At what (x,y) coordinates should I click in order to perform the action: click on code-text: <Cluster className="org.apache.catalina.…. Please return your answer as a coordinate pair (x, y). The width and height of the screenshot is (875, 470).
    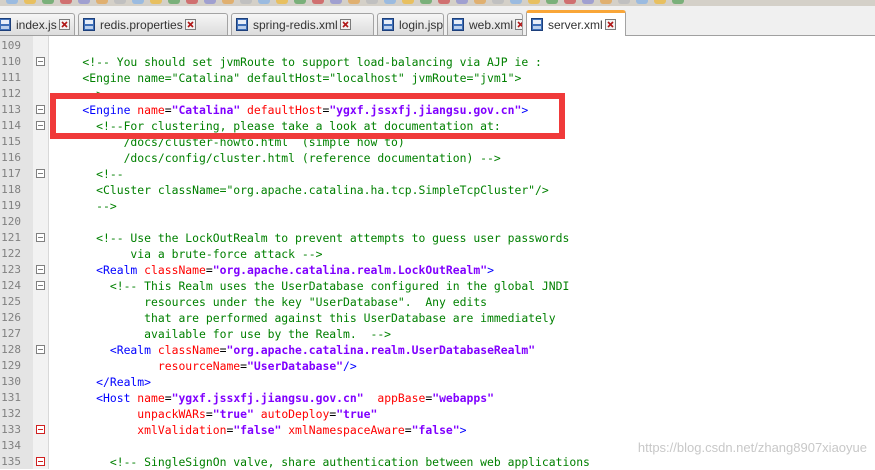
    Looking at the image, I should click on (302, 190).